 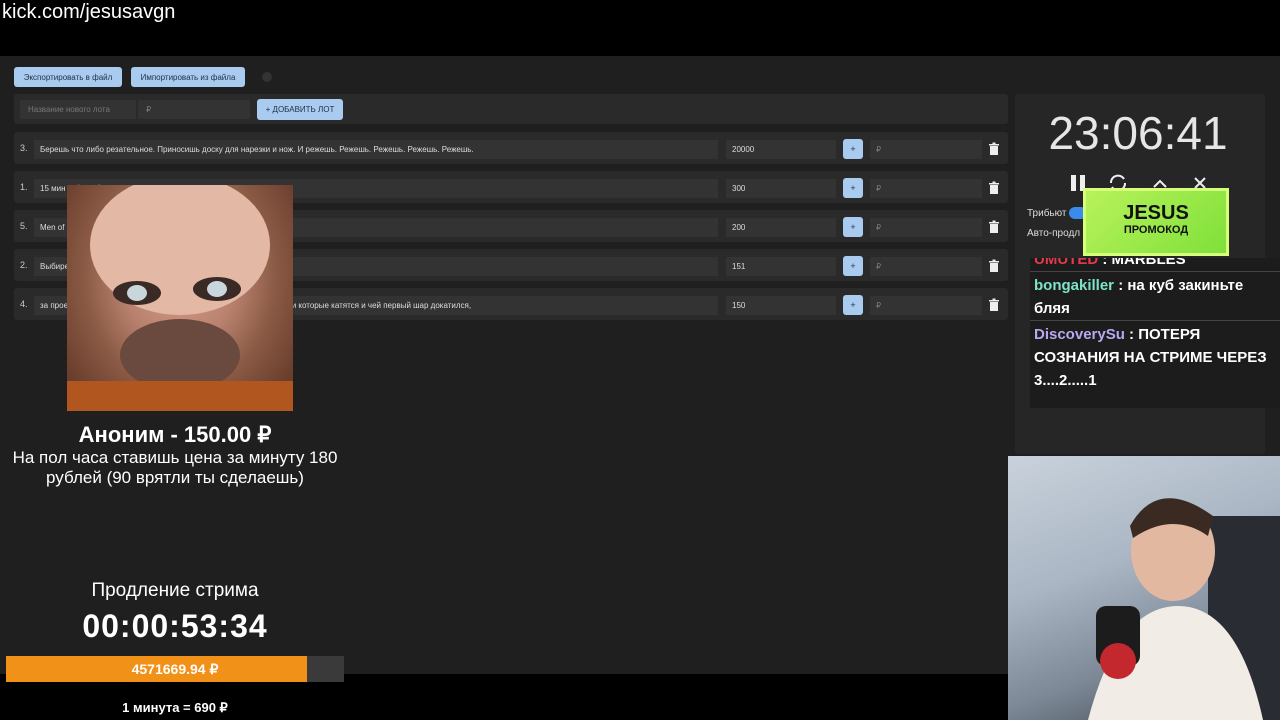 What do you see at coordinates (78, 109) in the screenshot?
I see `lot-name-input: Название нового лота` at bounding box center [78, 109].